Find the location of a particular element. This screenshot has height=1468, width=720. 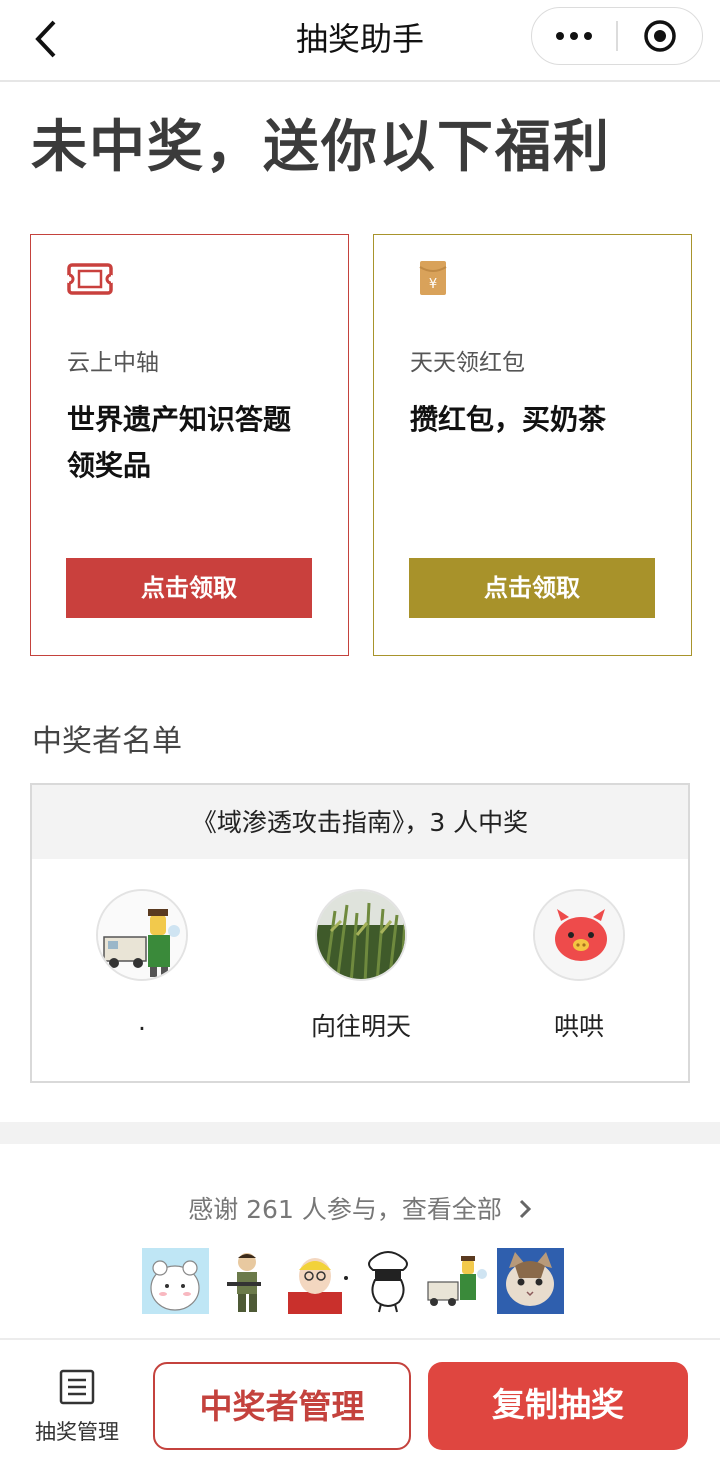

copy-lottery-button: 复制抽奖 is located at coordinates (558, 1406).